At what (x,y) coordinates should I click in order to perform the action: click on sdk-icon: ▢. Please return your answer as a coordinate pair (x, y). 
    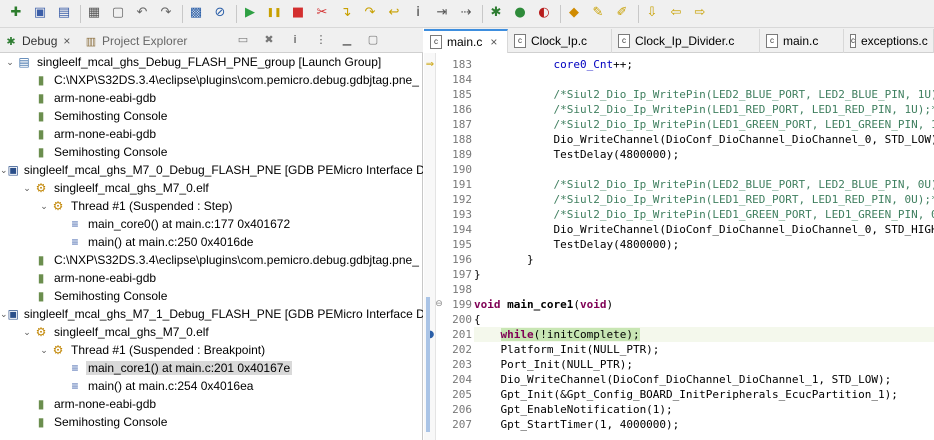
    Looking at the image, I should click on (118, 13).